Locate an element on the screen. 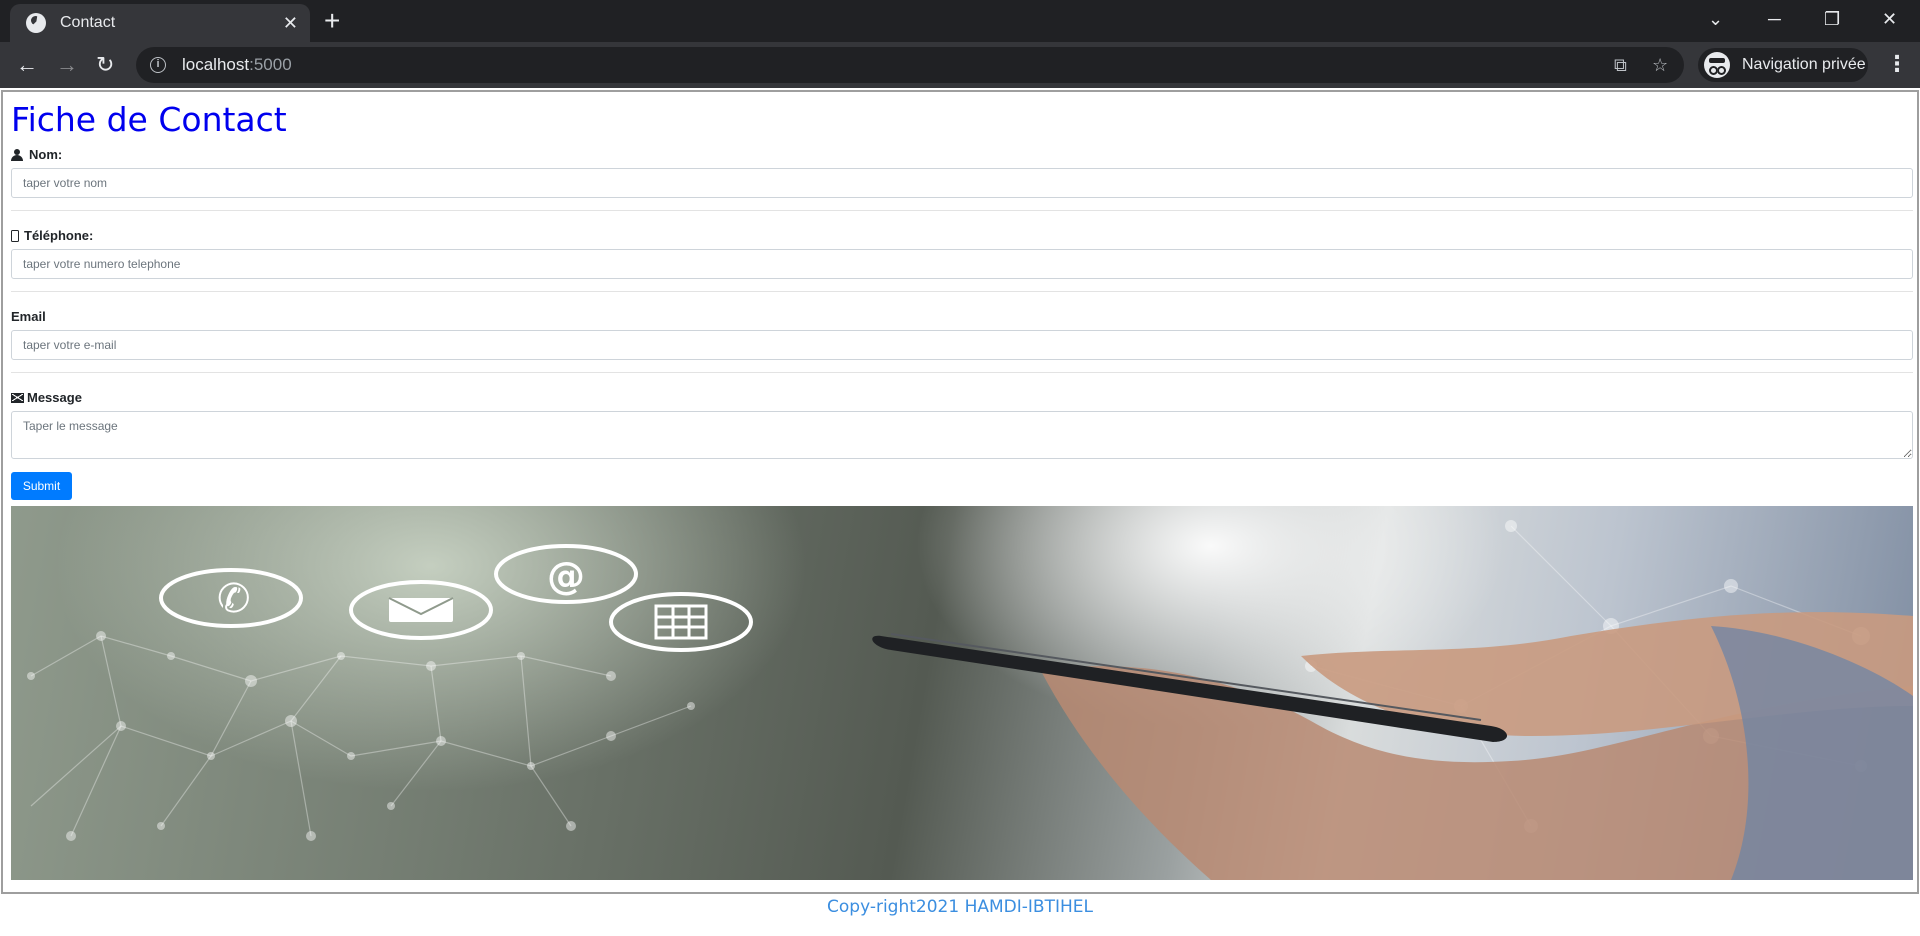  telephone-input is located at coordinates (962, 264).